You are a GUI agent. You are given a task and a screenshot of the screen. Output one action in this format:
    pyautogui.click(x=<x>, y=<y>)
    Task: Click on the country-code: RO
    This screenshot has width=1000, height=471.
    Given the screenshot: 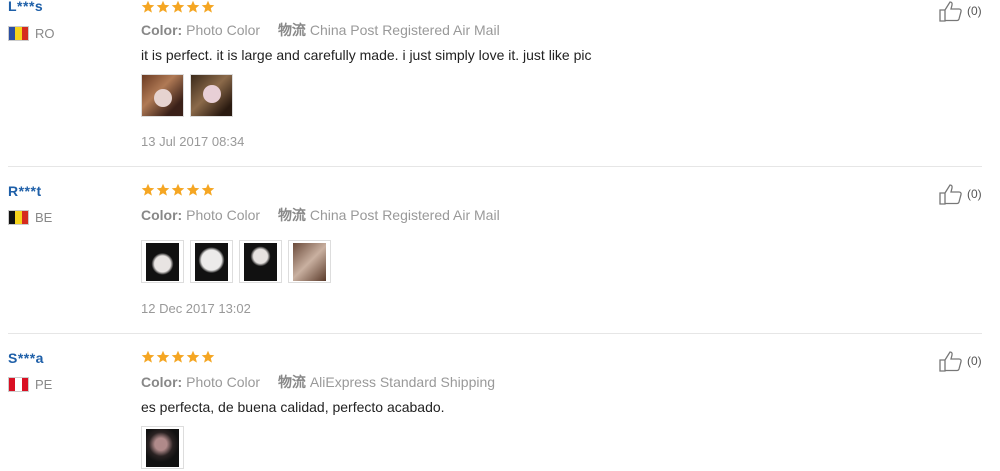 What is the action you would take?
    pyautogui.click(x=45, y=33)
    